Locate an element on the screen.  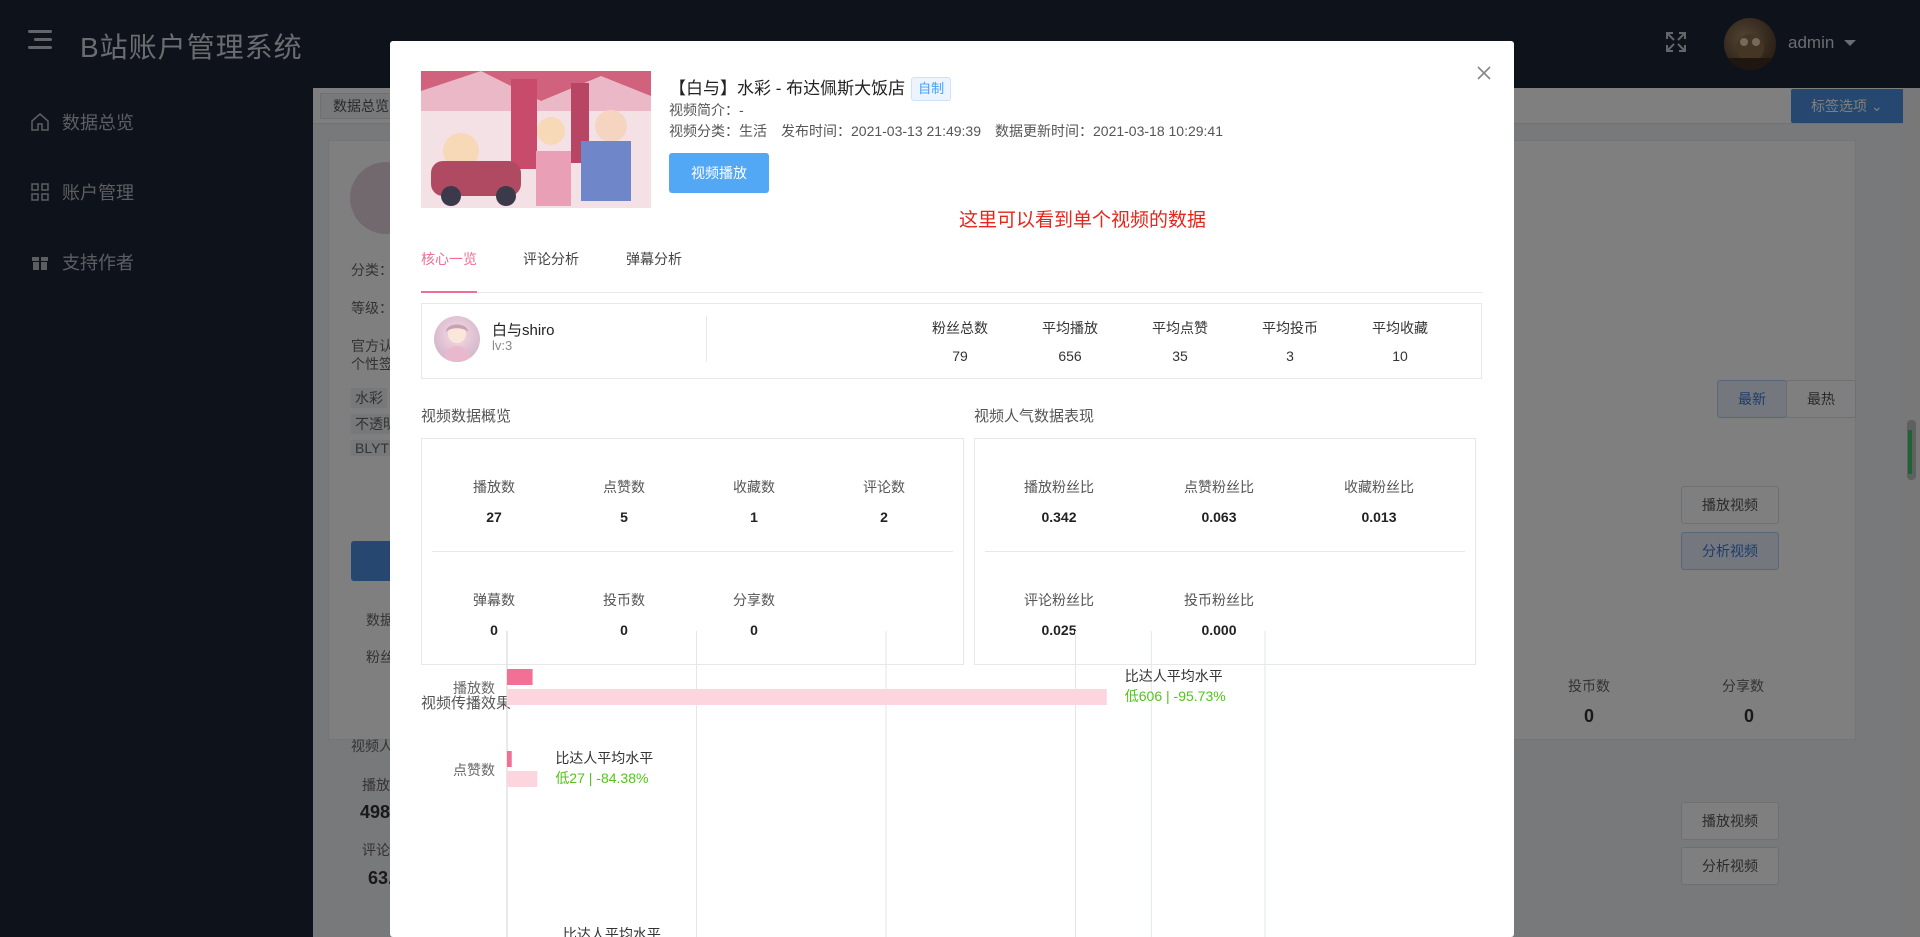
overview-cell: 播放数 27 is located at coordinates (494, 501).